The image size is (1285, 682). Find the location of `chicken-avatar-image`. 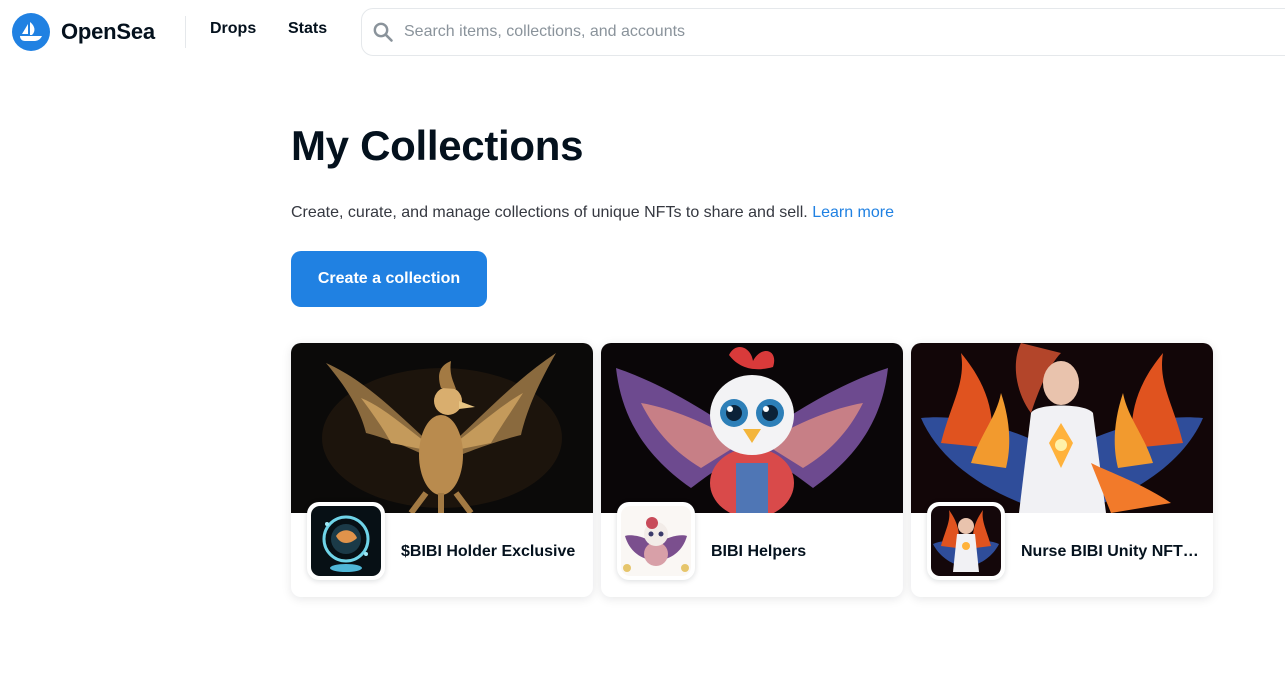

chicken-avatar-image is located at coordinates (656, 541).